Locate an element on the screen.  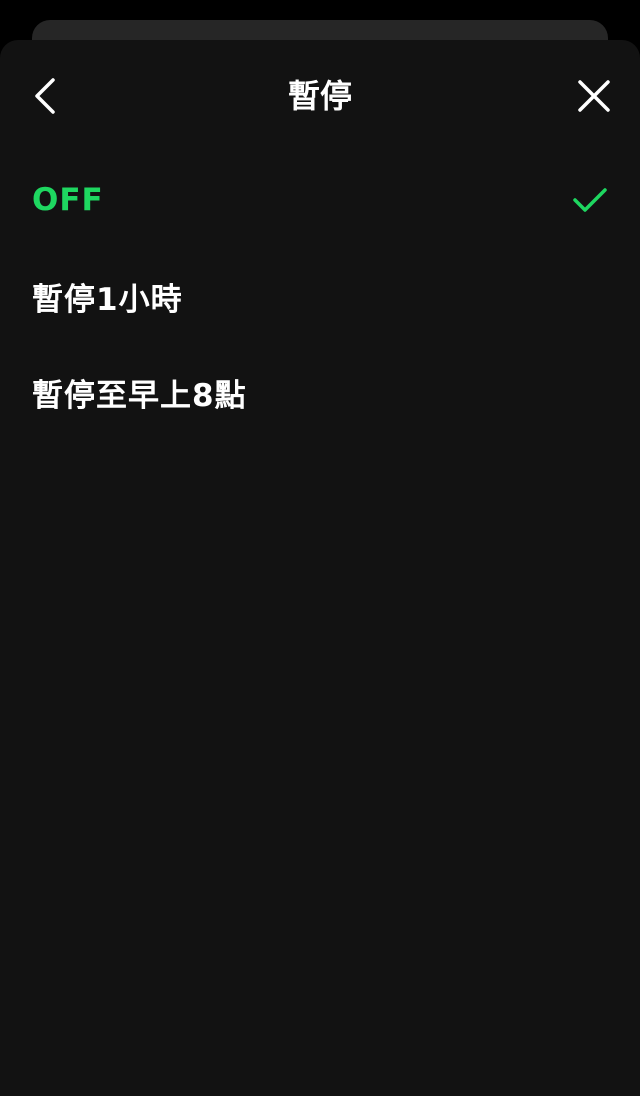
close-icon is located at coordinates (594, 96).